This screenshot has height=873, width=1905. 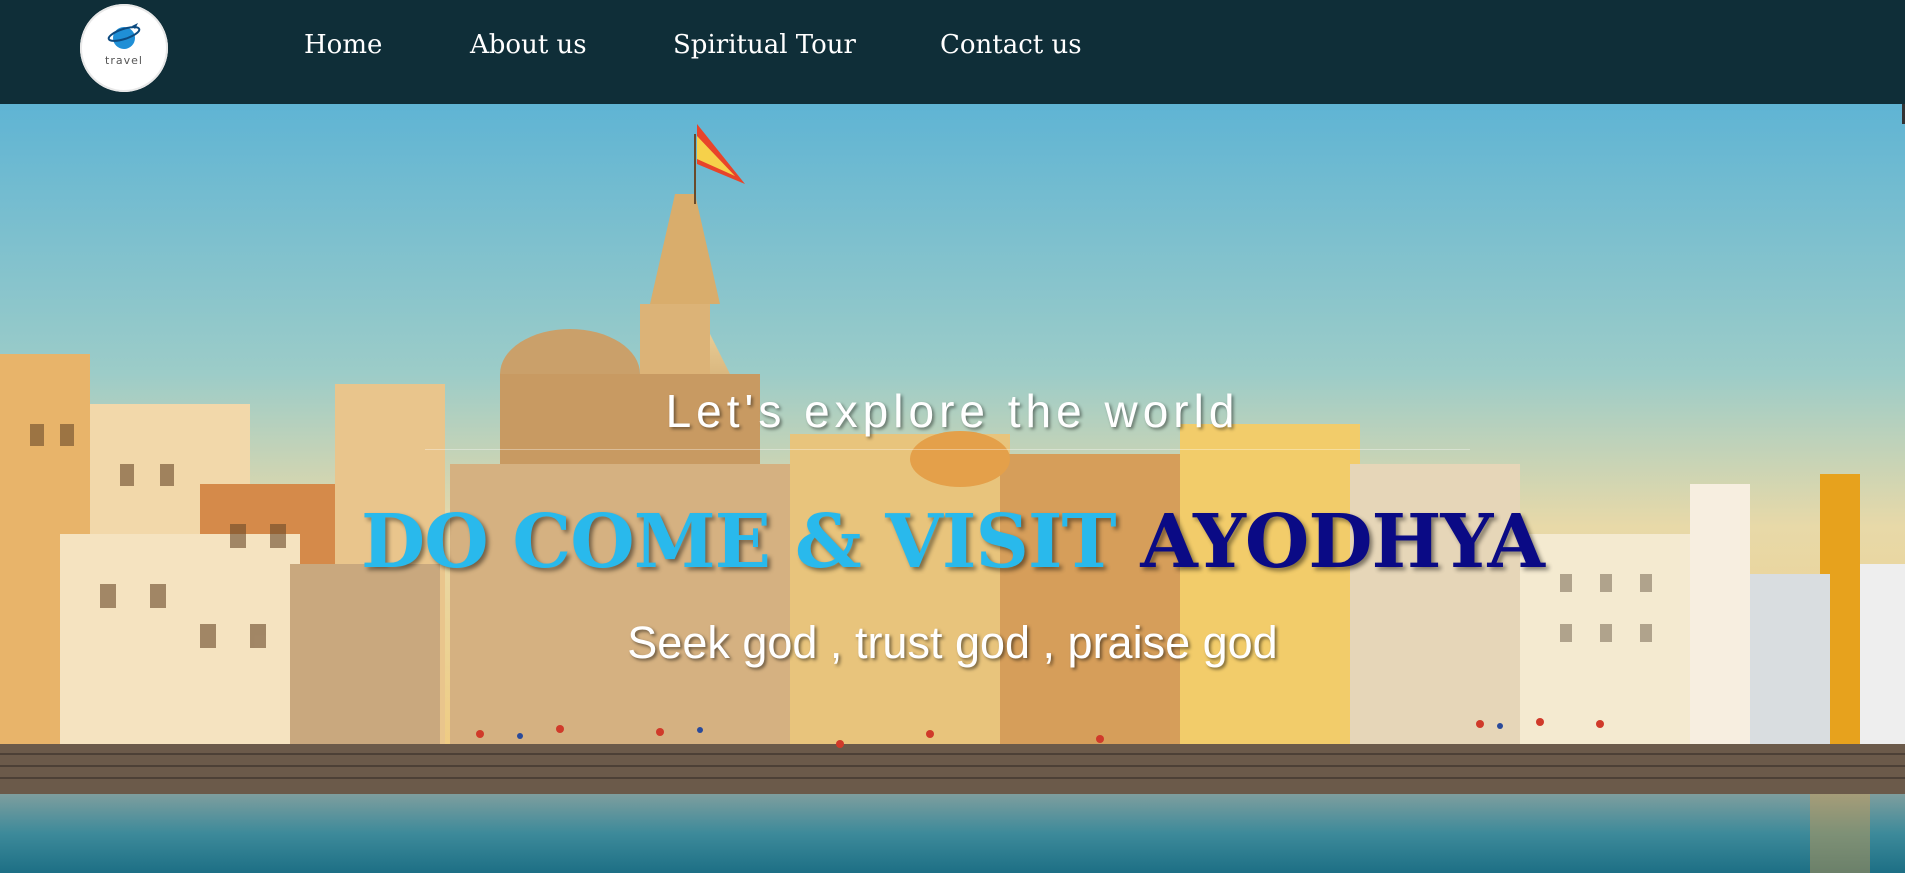 I want to click on headline-part-1: DO COME & VISIT, so click(x=739, y=542).